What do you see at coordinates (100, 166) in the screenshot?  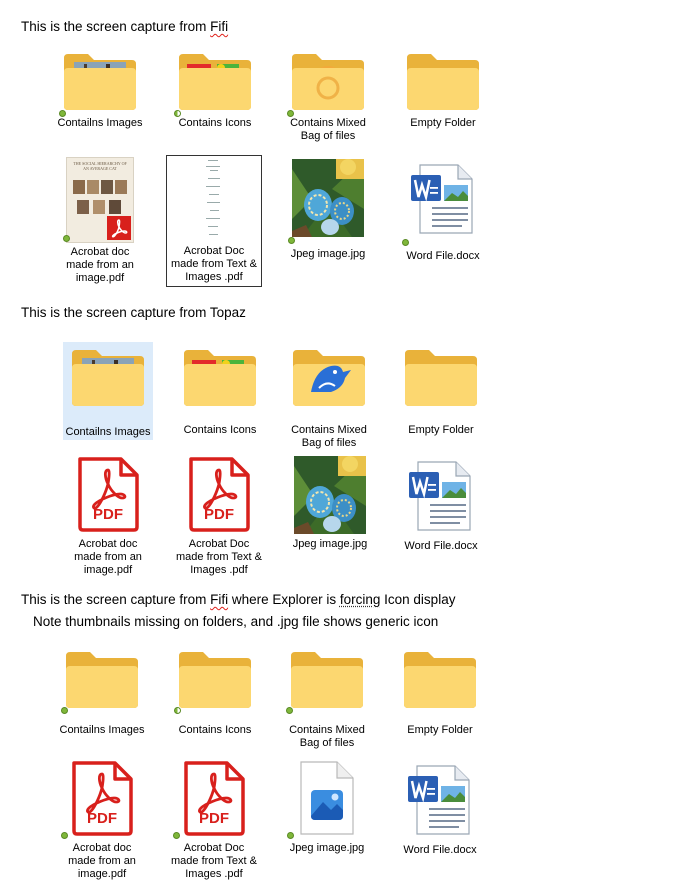 I see `pdf-thumbnail-title: THE SOCIAL HIERARCHY OF AN AVERAGE CAT` at bounding box center [100, 166].